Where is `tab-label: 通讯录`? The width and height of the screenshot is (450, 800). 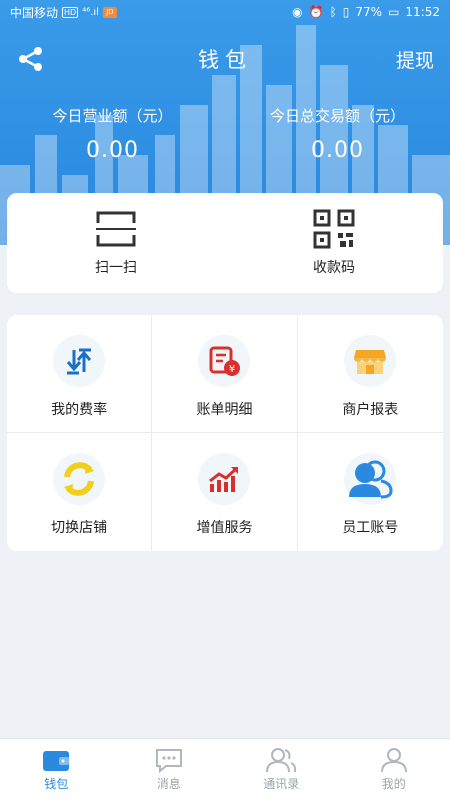
tab-label: 通讯录 is located at coordinates (281, 784).